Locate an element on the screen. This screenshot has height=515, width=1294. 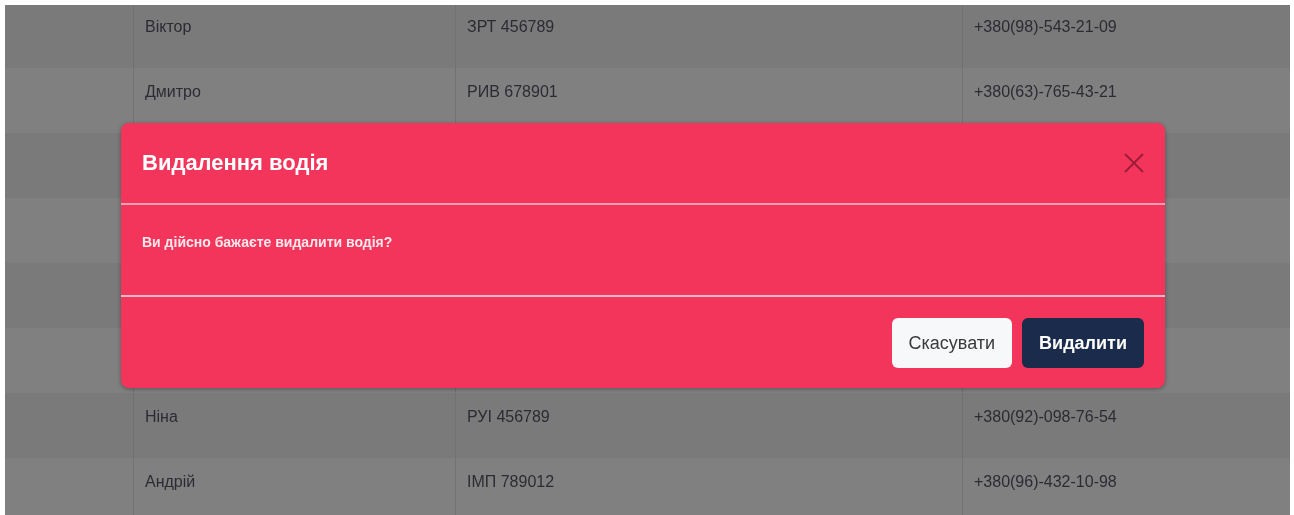
table-cell: Андрій is located at coordinates (294, 486).